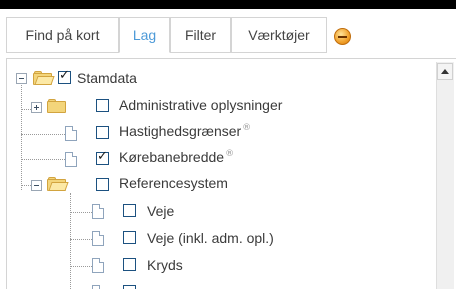 The height and width of the screenshot is (289, 456). I want to click on tab-lag: Lag, so click(144, 35).